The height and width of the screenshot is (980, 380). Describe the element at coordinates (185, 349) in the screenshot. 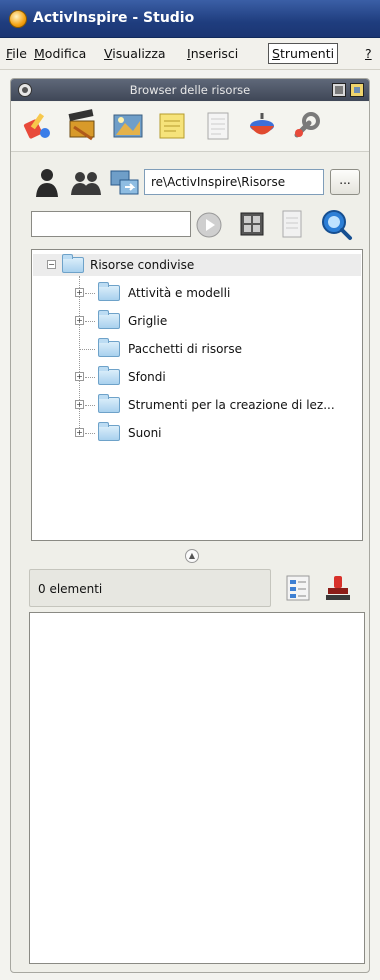

I see `tree-node-label: Pacchetti di risorse` at that location.